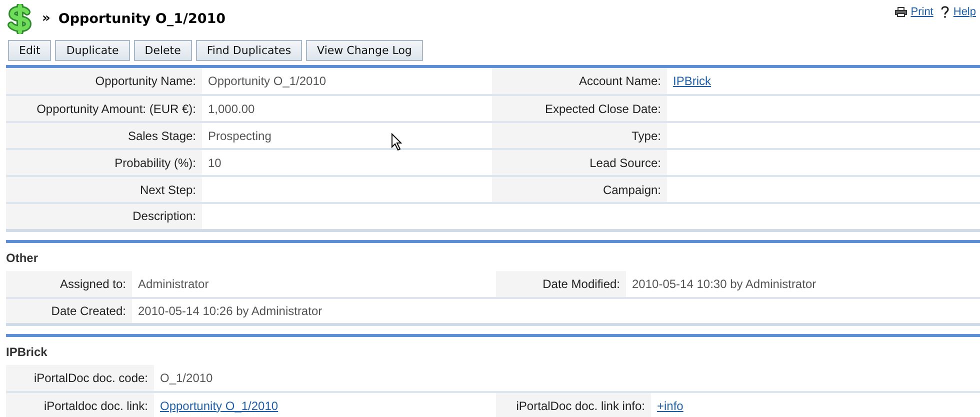 The image size is (980, 417). I want to click on field-label: Description:, so click(164, 216).